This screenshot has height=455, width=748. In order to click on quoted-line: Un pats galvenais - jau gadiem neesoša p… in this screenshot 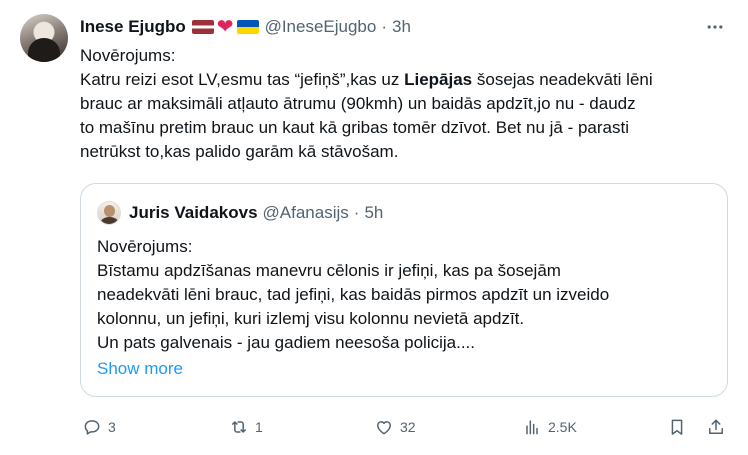, I will do `click(286, 342)`.